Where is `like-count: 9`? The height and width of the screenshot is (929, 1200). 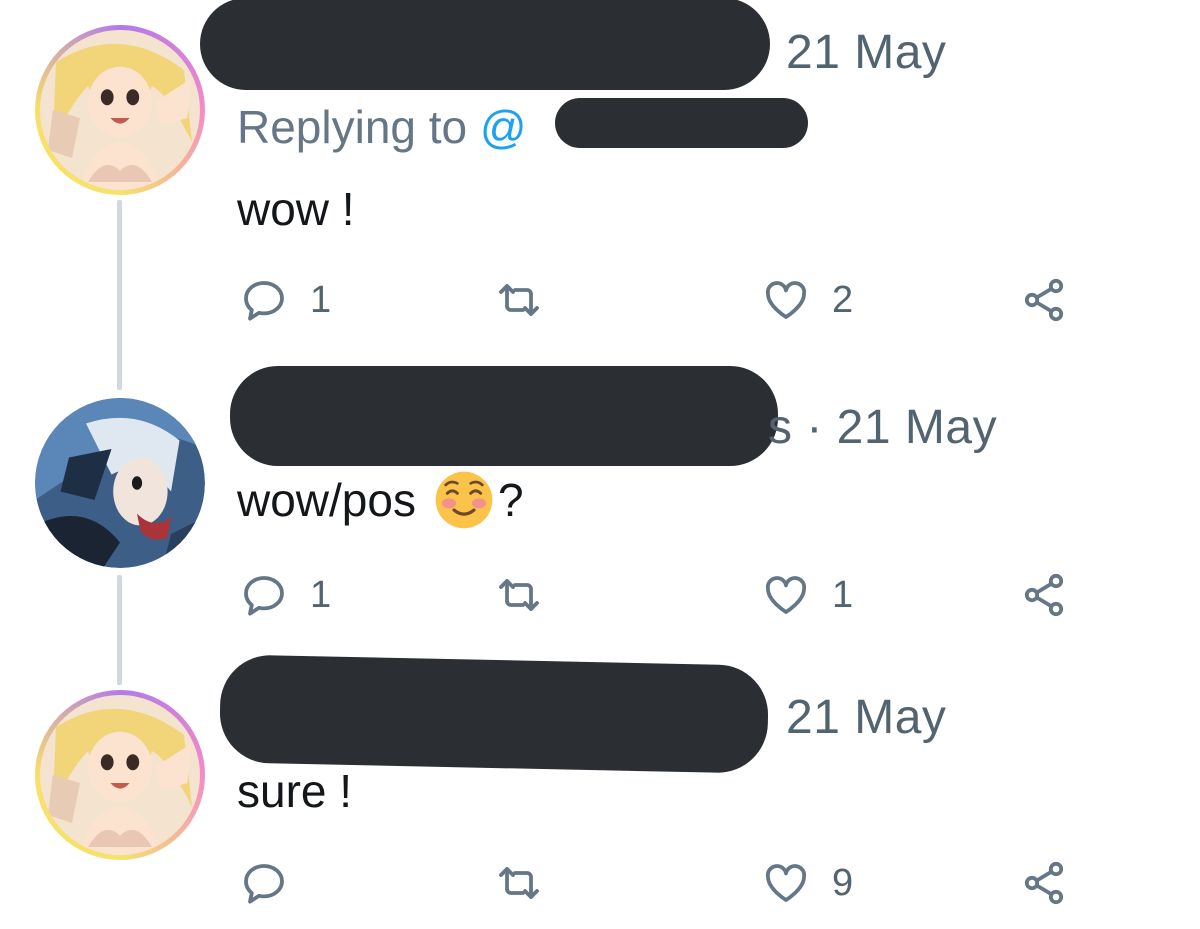
like-count: 9 is located at coordinates (843, 882).